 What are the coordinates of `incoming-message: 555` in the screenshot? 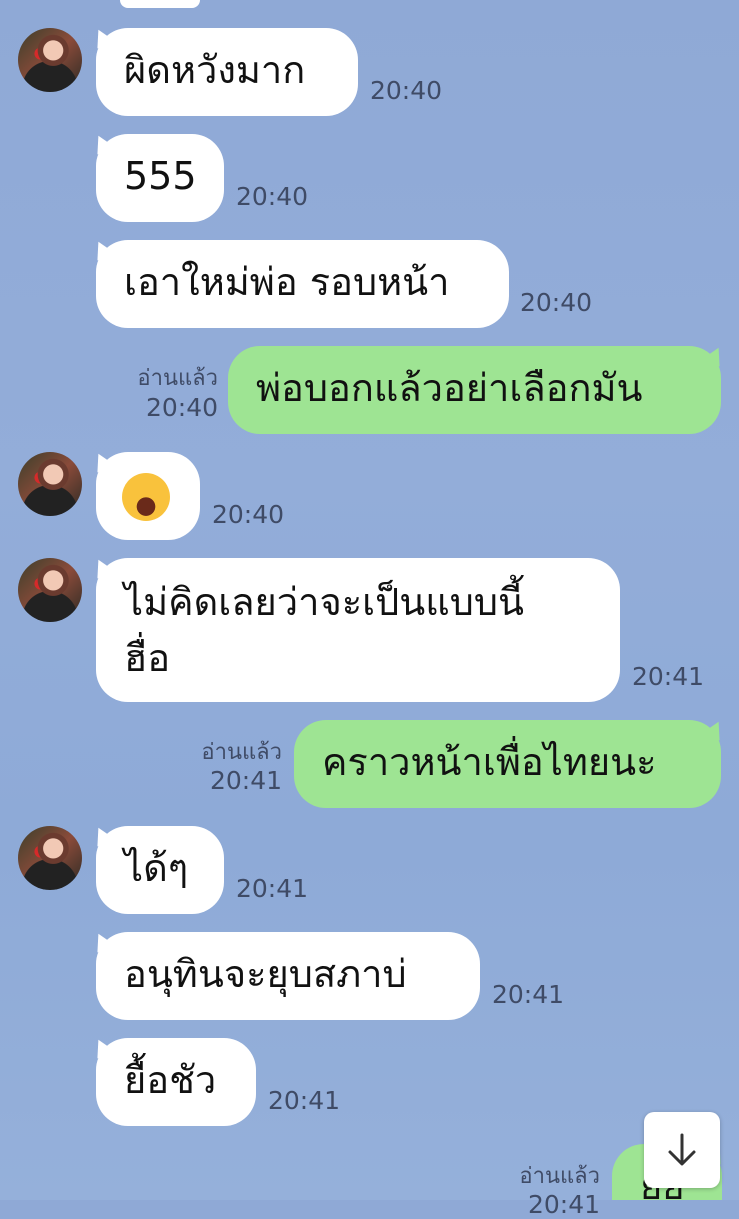 It's located at (160, 178).